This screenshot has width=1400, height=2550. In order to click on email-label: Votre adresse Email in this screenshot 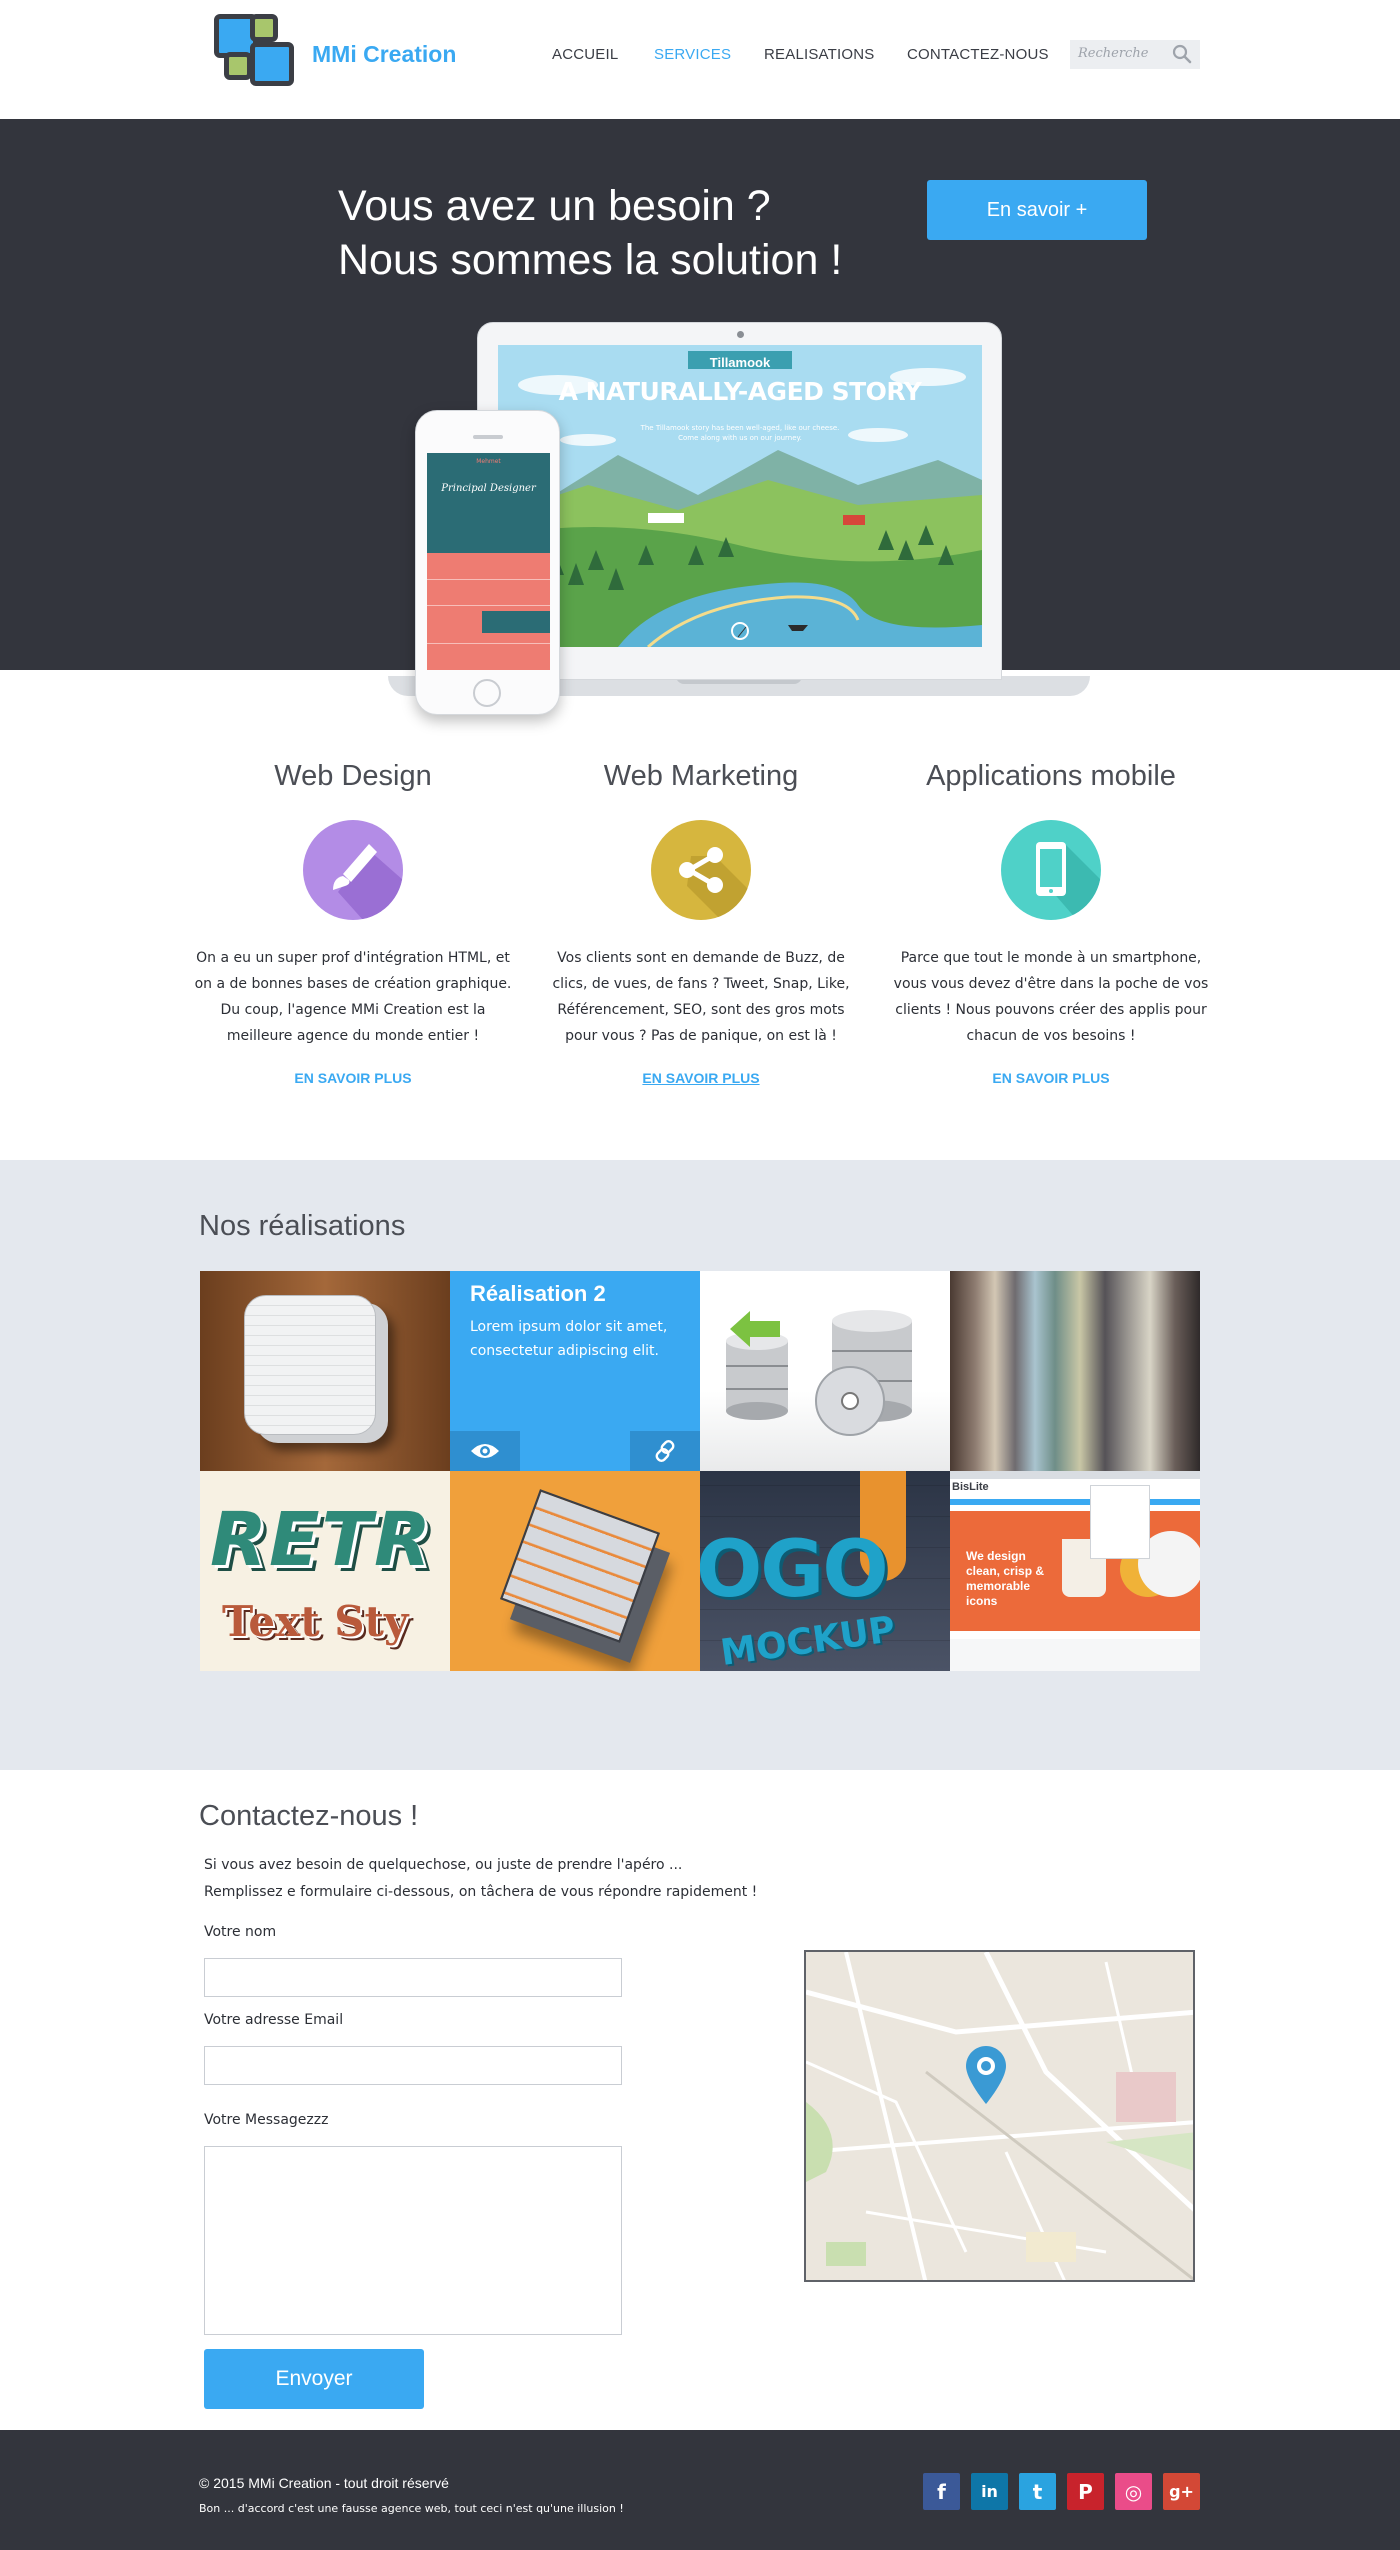, I will do `click(274, 2020)`.